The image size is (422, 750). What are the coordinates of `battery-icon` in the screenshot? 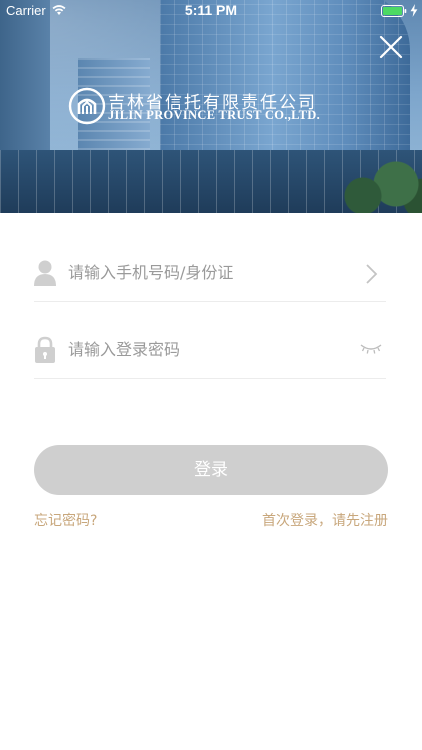 It's located at (394, 11).